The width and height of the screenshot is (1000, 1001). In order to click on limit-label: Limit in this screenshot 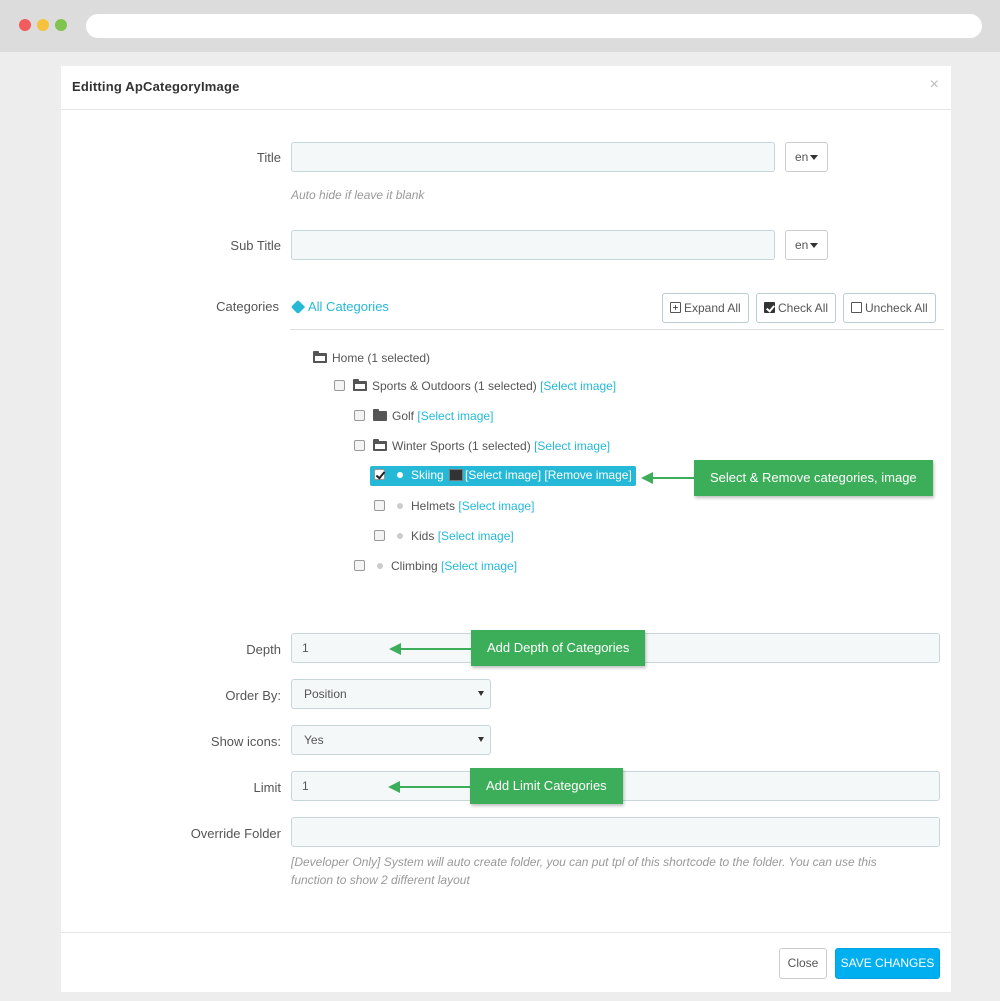, I will do `click(267, 787)`.